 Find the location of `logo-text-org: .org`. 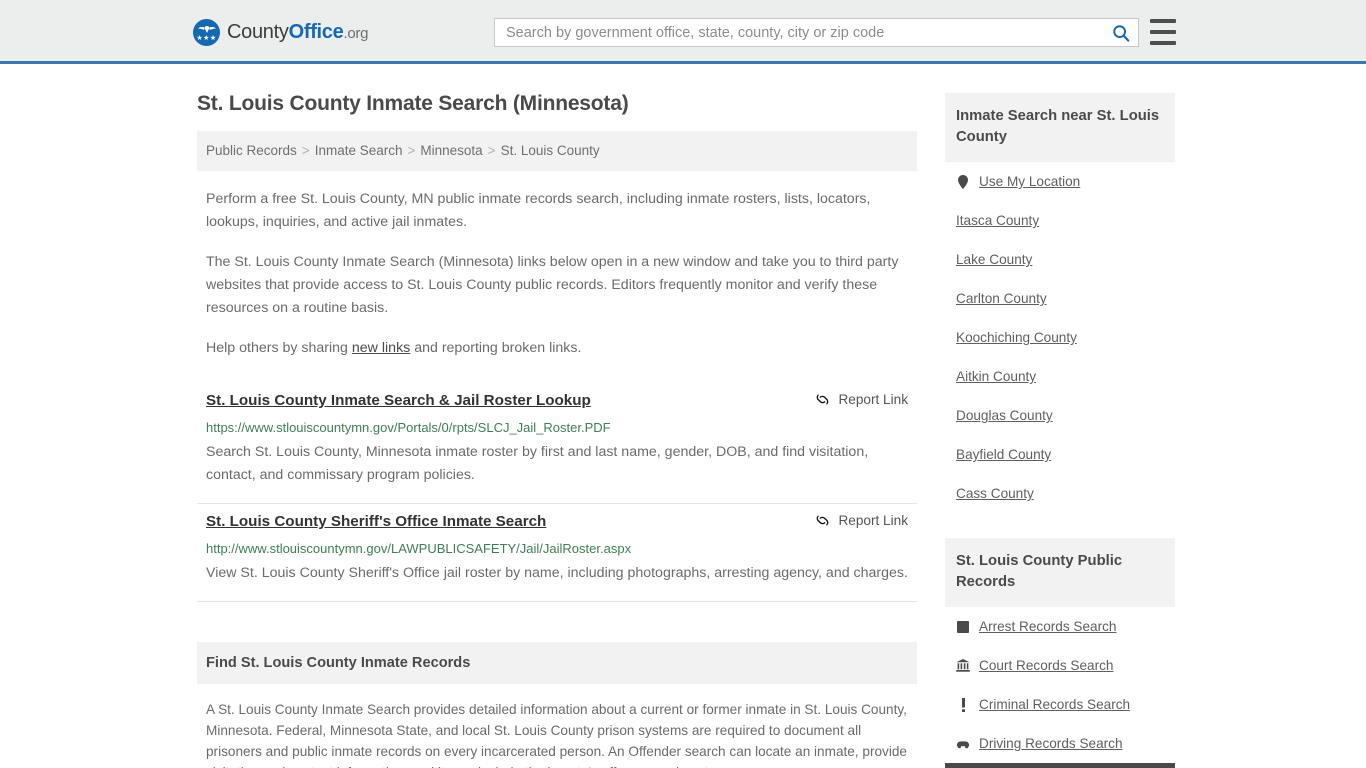

logo-text-org: .org is located at coordinates (356, 33).